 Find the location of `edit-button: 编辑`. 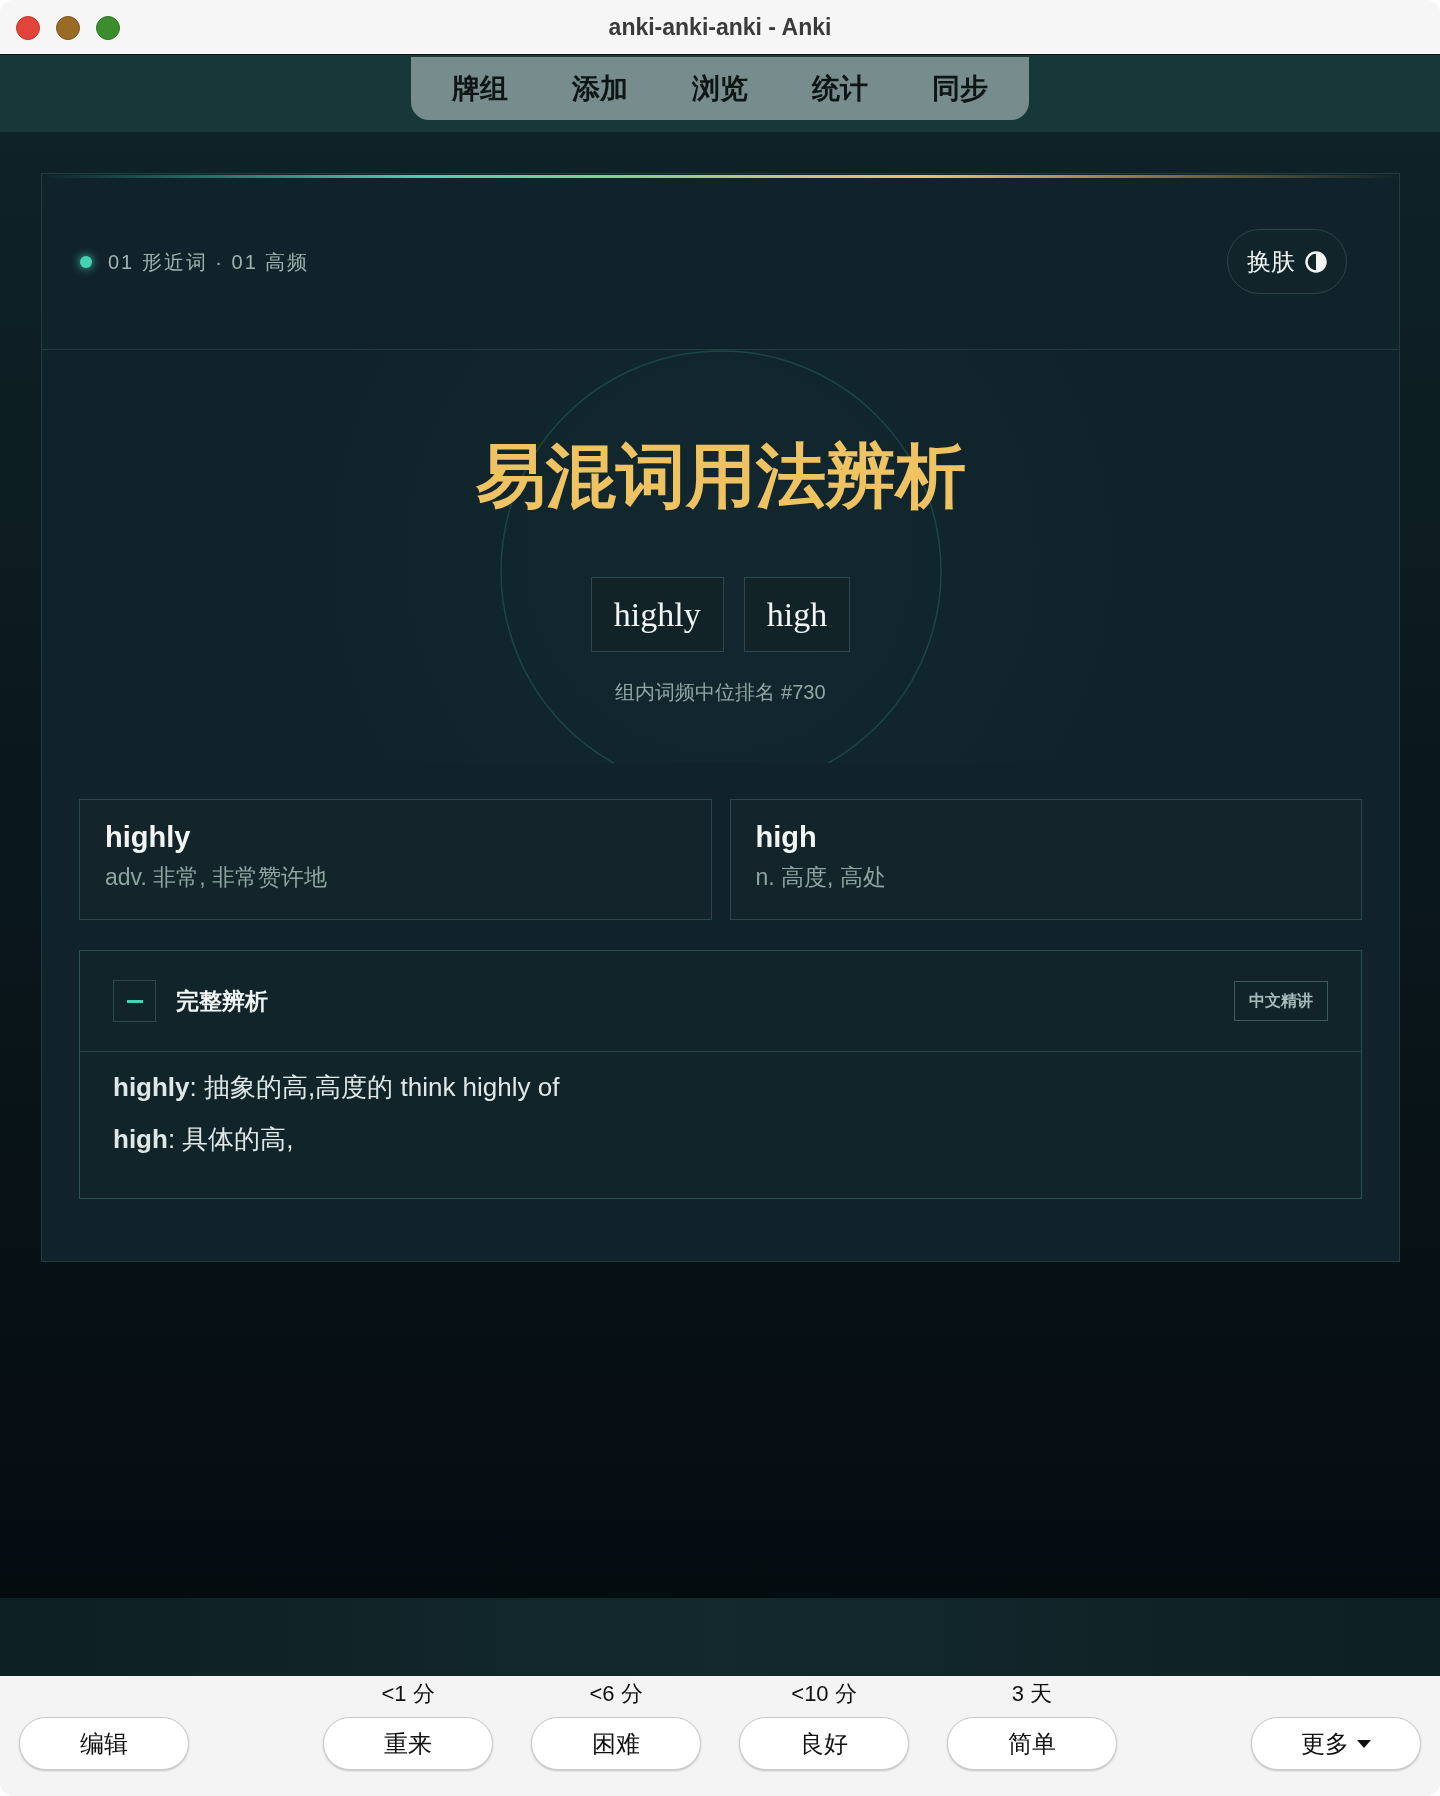

edit-button: 编辑 is located at coordinates (104, 1743).